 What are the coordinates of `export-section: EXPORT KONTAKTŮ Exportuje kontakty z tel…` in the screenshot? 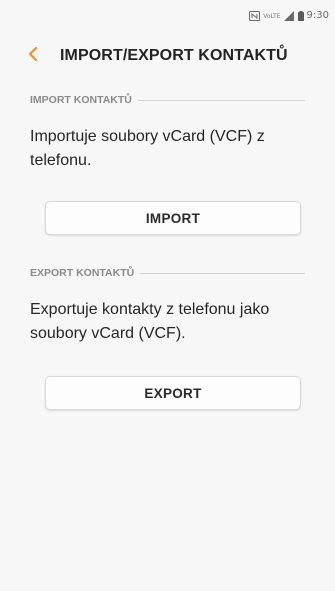 It's located at (167, 306).